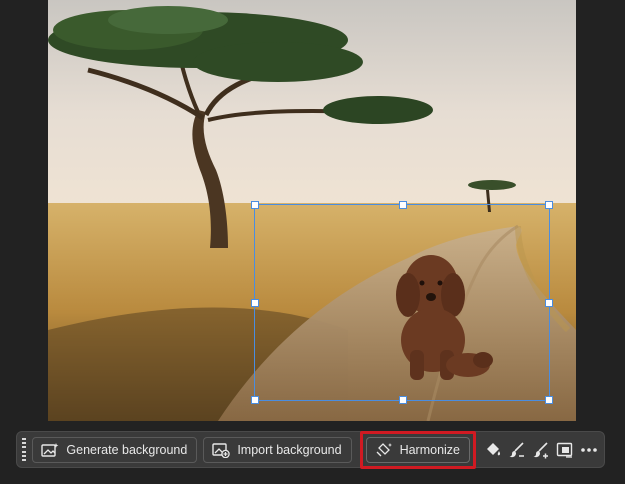  I want to click on resize-handle-top-right, so click(549, 205).